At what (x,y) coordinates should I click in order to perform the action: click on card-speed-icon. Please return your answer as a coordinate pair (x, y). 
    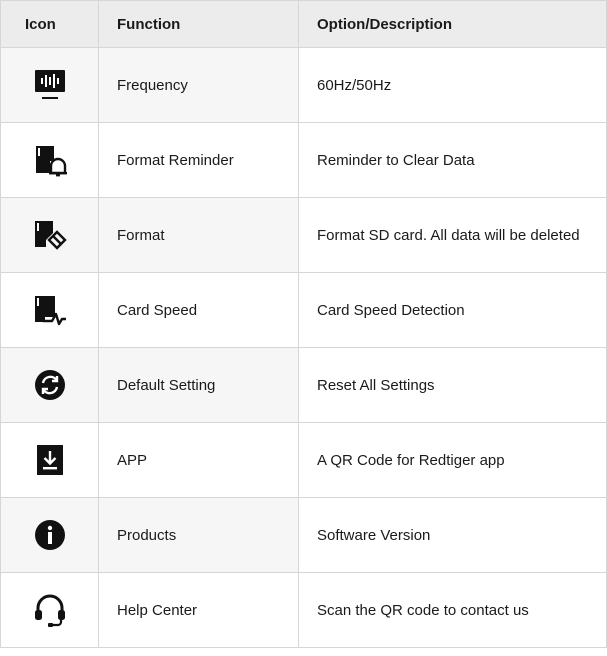
    Looking at the image, I should click on (50, 311).